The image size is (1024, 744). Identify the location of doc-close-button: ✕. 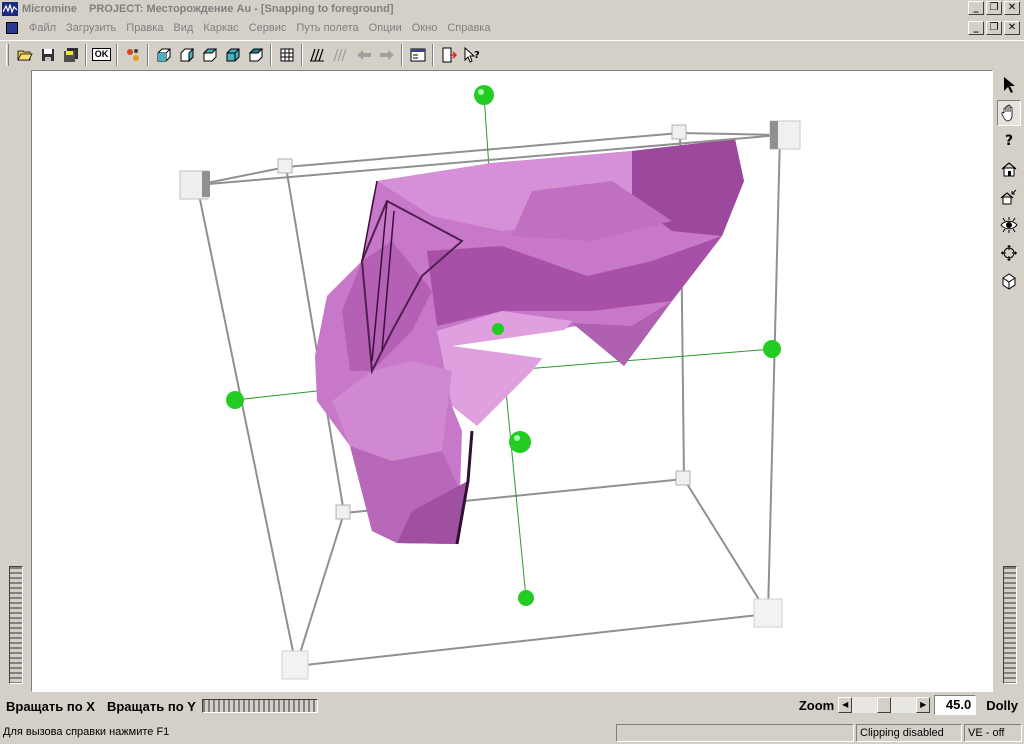
(1012, 28).